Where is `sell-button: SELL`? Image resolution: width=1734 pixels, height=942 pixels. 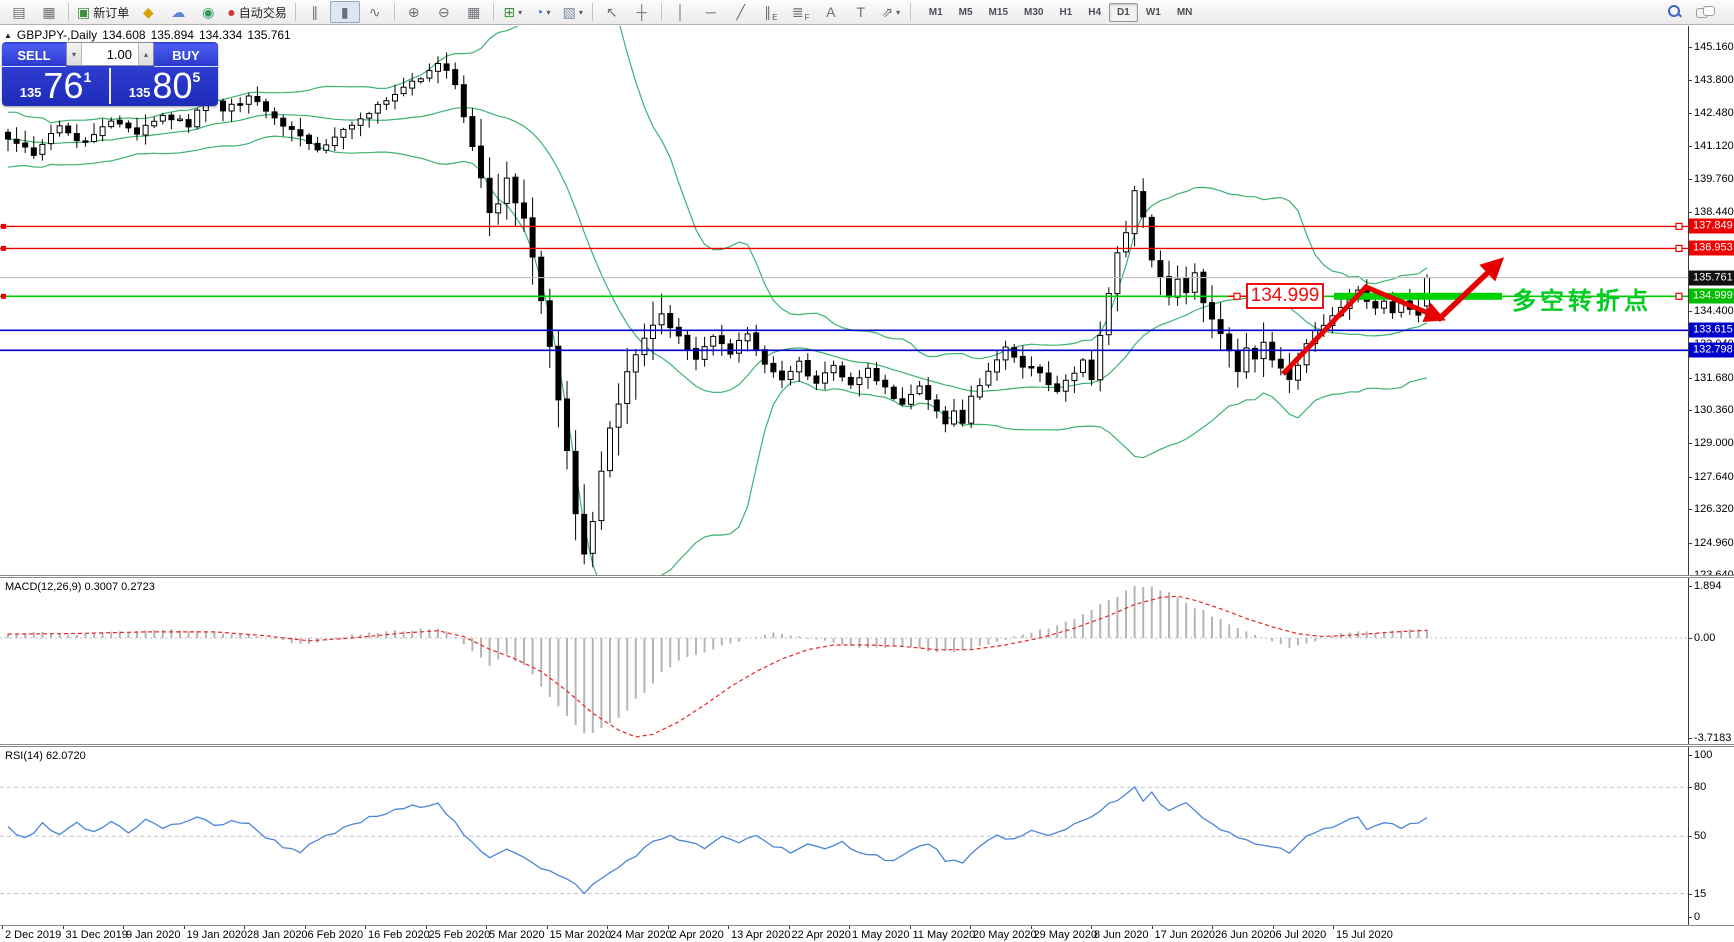
sell-button: SELL is located at coordinates (34, 55).